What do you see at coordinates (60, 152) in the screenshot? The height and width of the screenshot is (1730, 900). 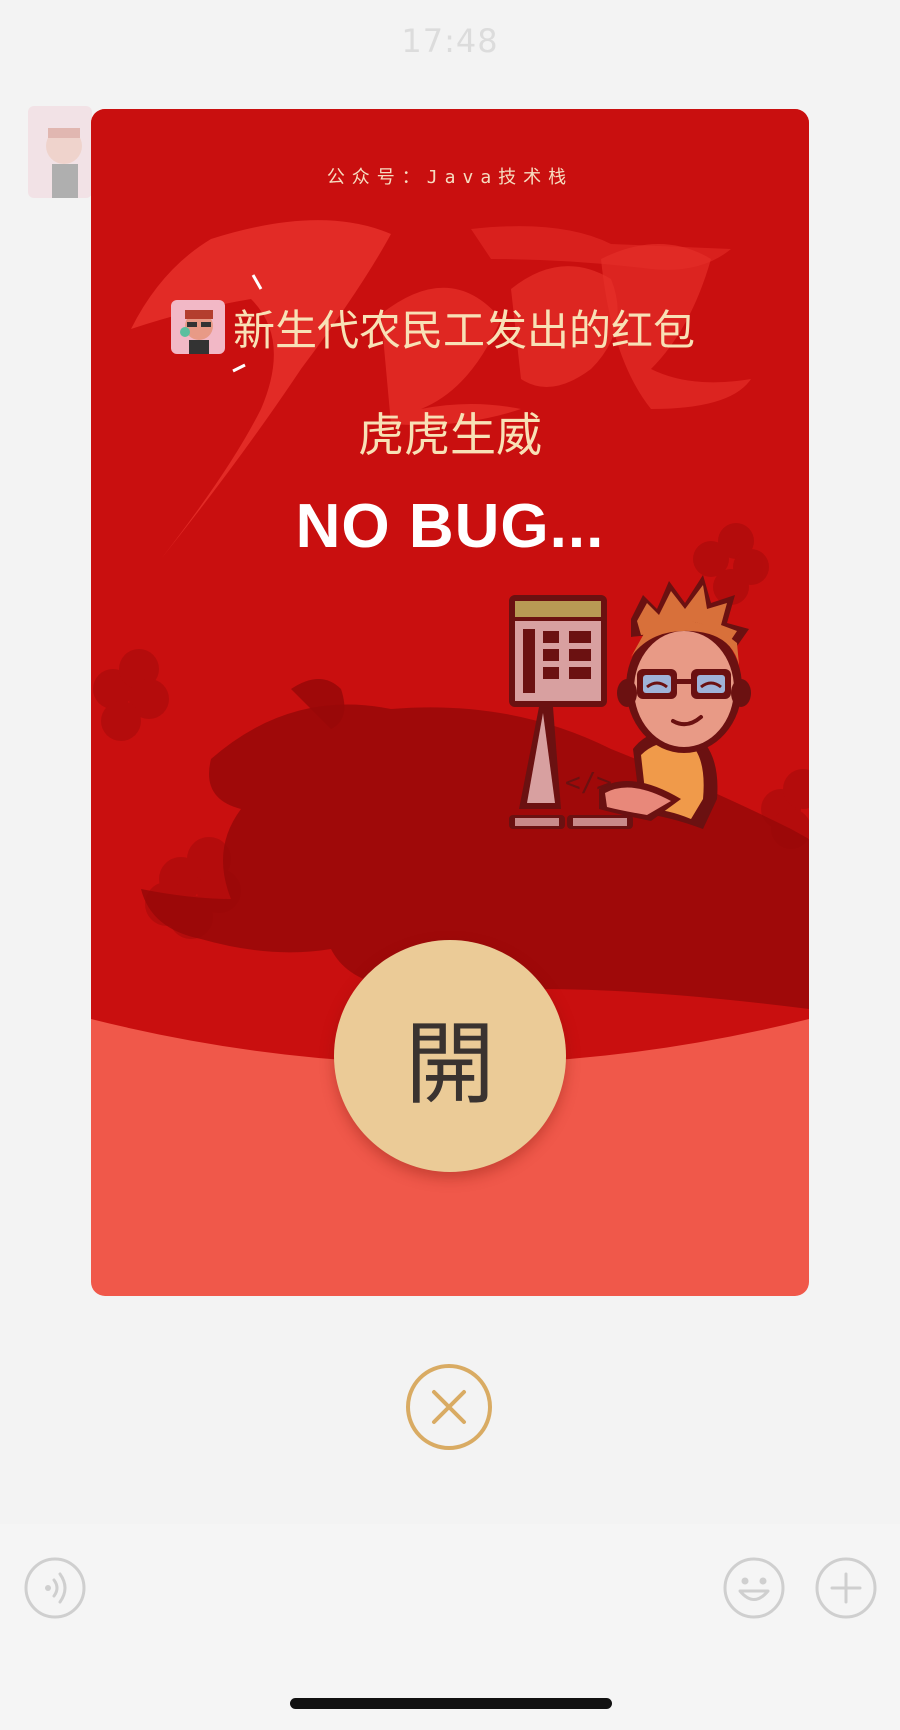 I see `chat-avatar-background` at bounding box center [60, 152].